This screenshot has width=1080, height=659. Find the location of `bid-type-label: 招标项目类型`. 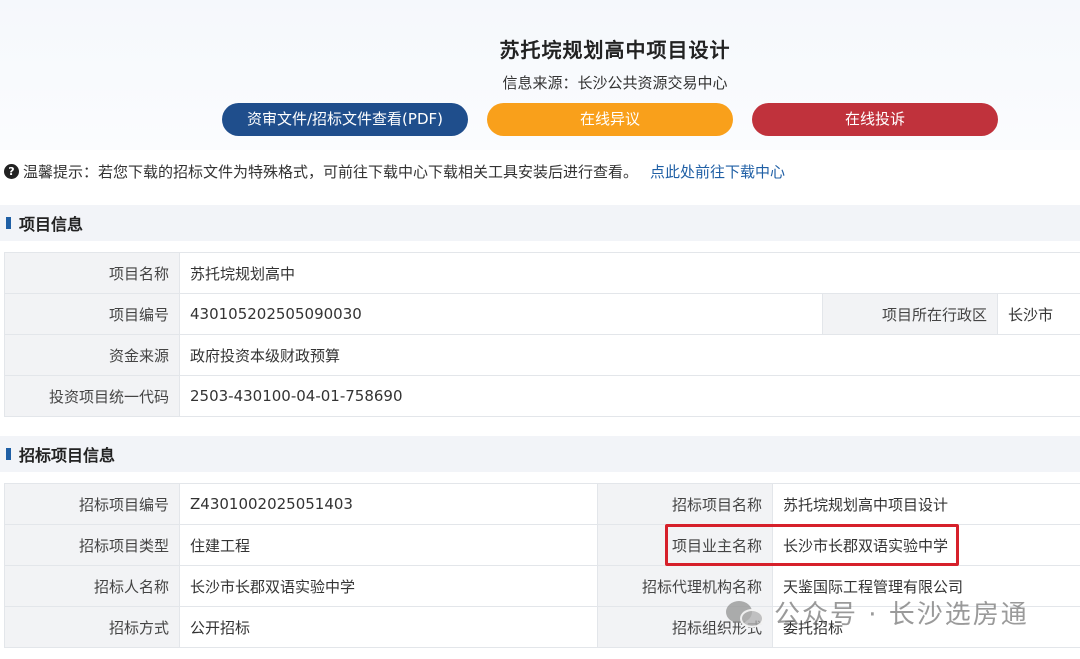

bid-type-label: 招标项目类型 is located at coordinates (92, 545).